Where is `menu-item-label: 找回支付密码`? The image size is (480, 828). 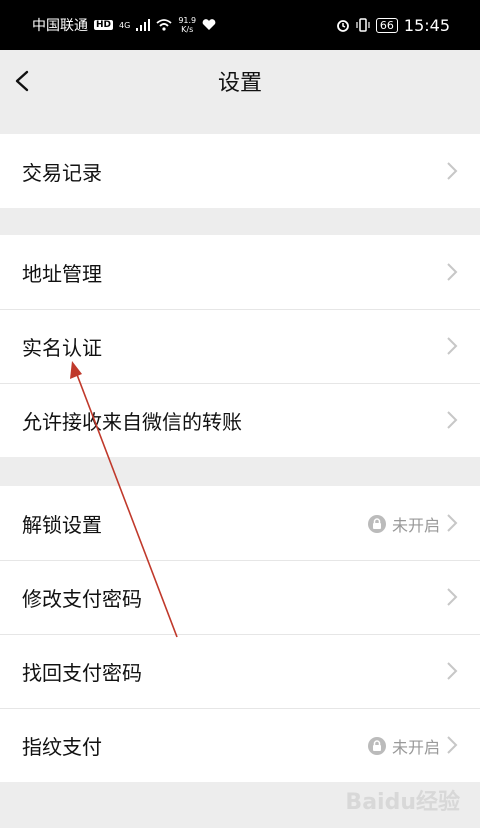 menu-item-label: 找回支付密码 is located at coordinates (82, 672).